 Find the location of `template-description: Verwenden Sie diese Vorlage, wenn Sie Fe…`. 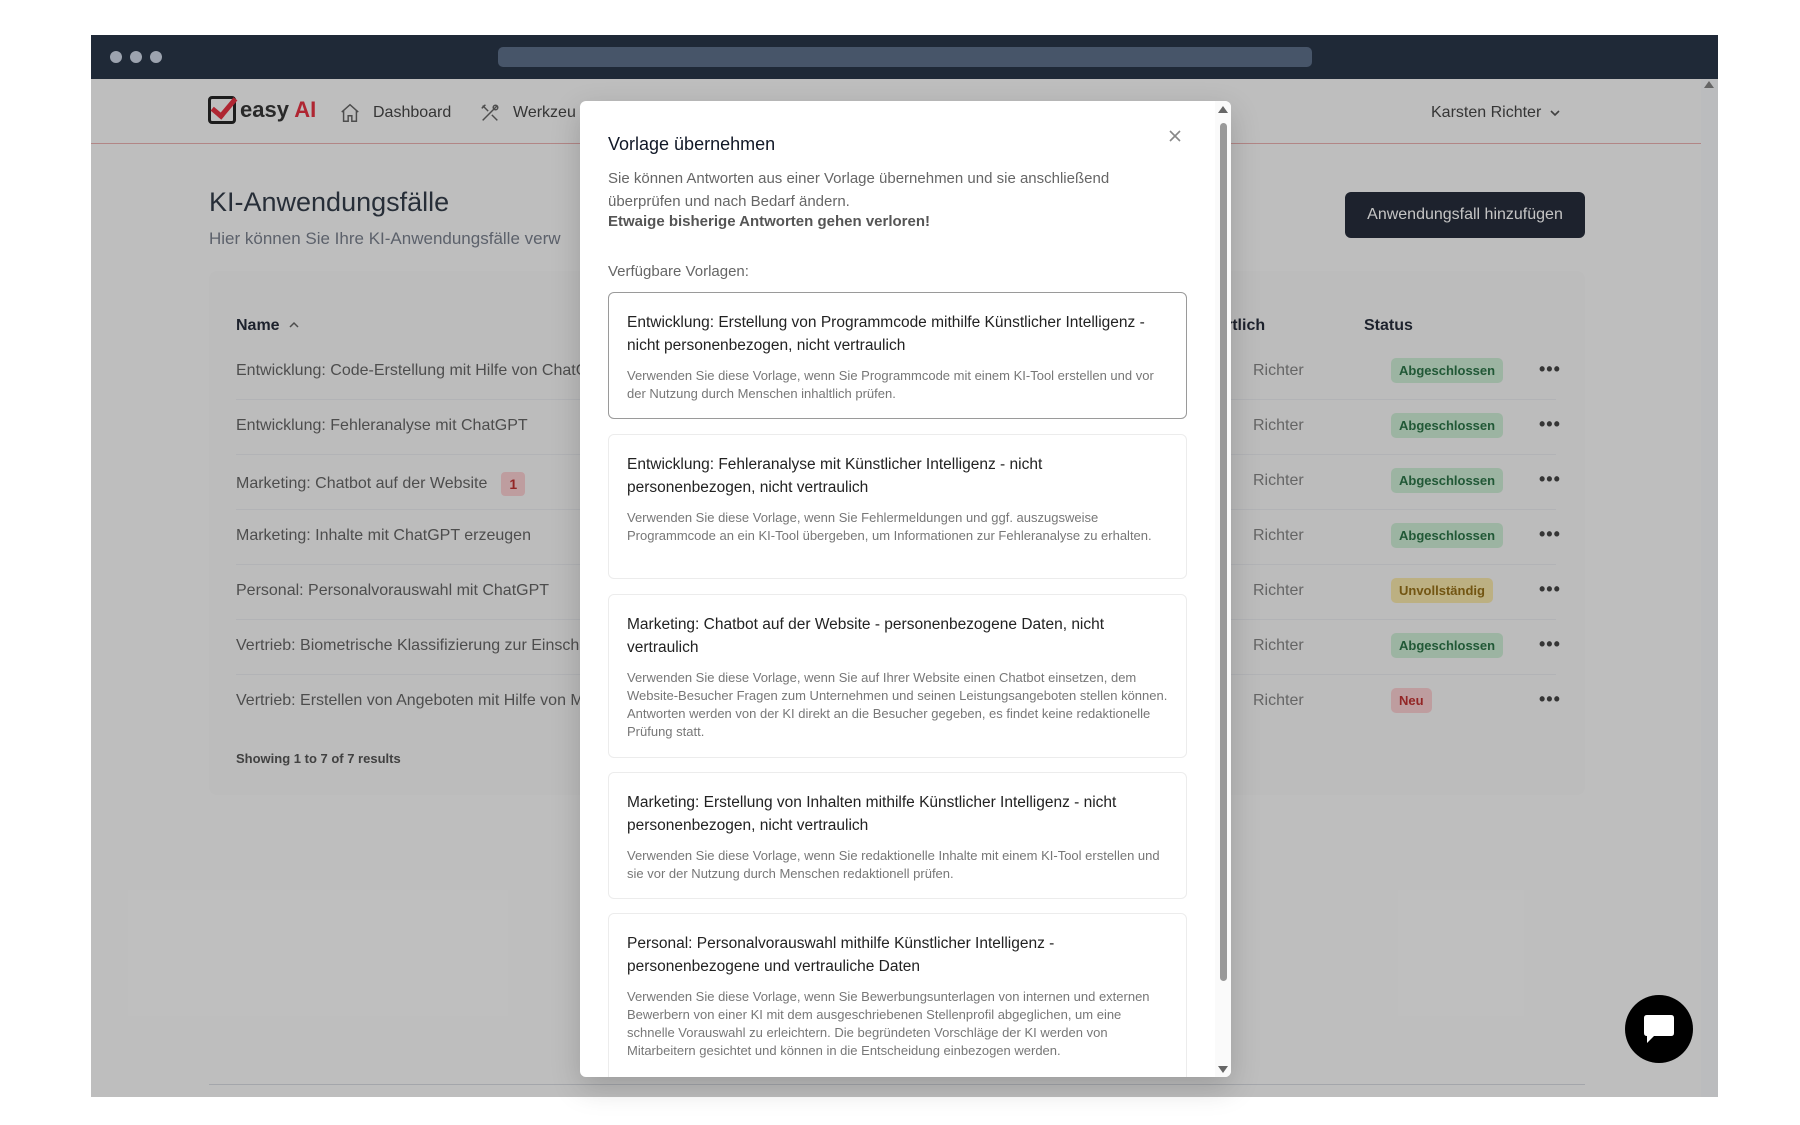

template-description: Verwenden Sie diese Vorlage, wenn Sie Fe… is located at coordinates (889, 526).